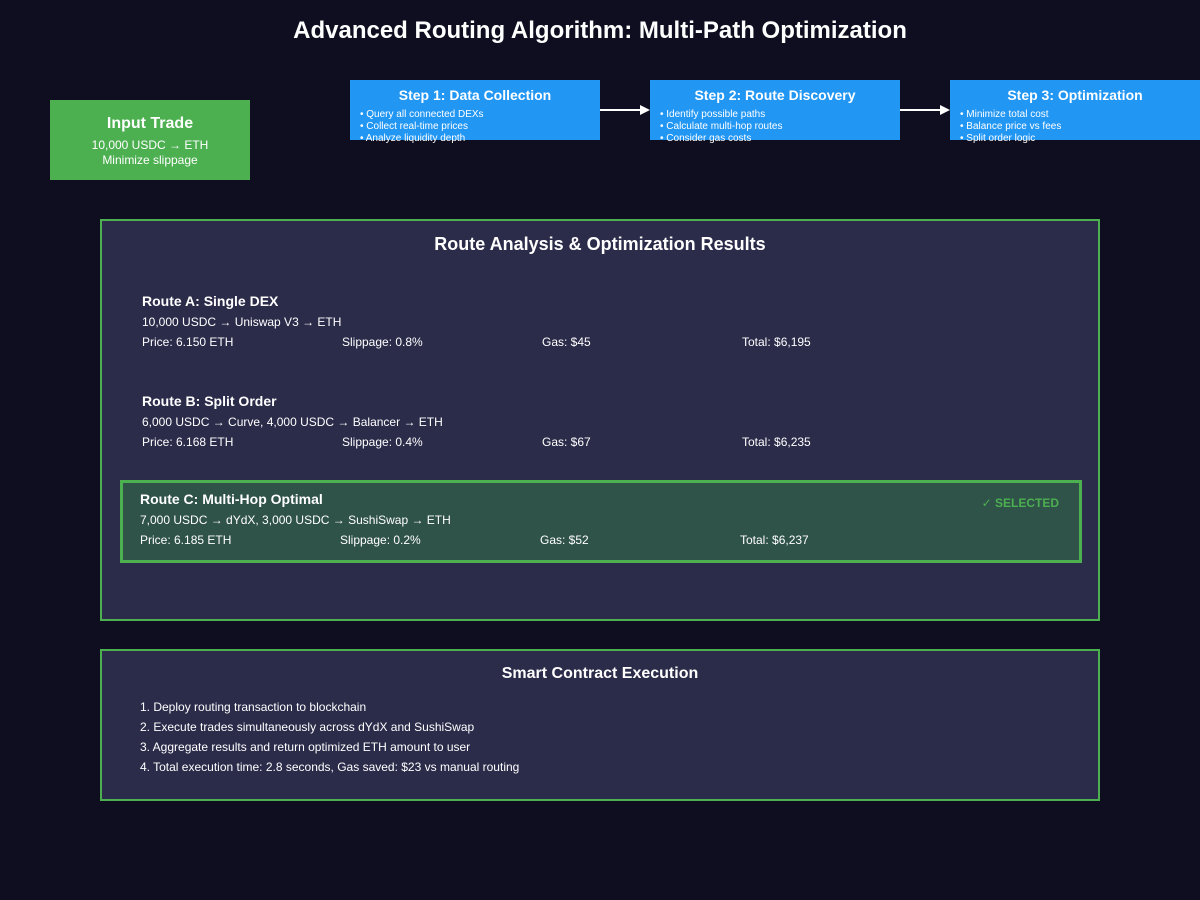  What do you see at coordinates (186, 540) in the screenshot?
I see `route-price: Price: 6.185 ETH` at bounding box center [186, 540].